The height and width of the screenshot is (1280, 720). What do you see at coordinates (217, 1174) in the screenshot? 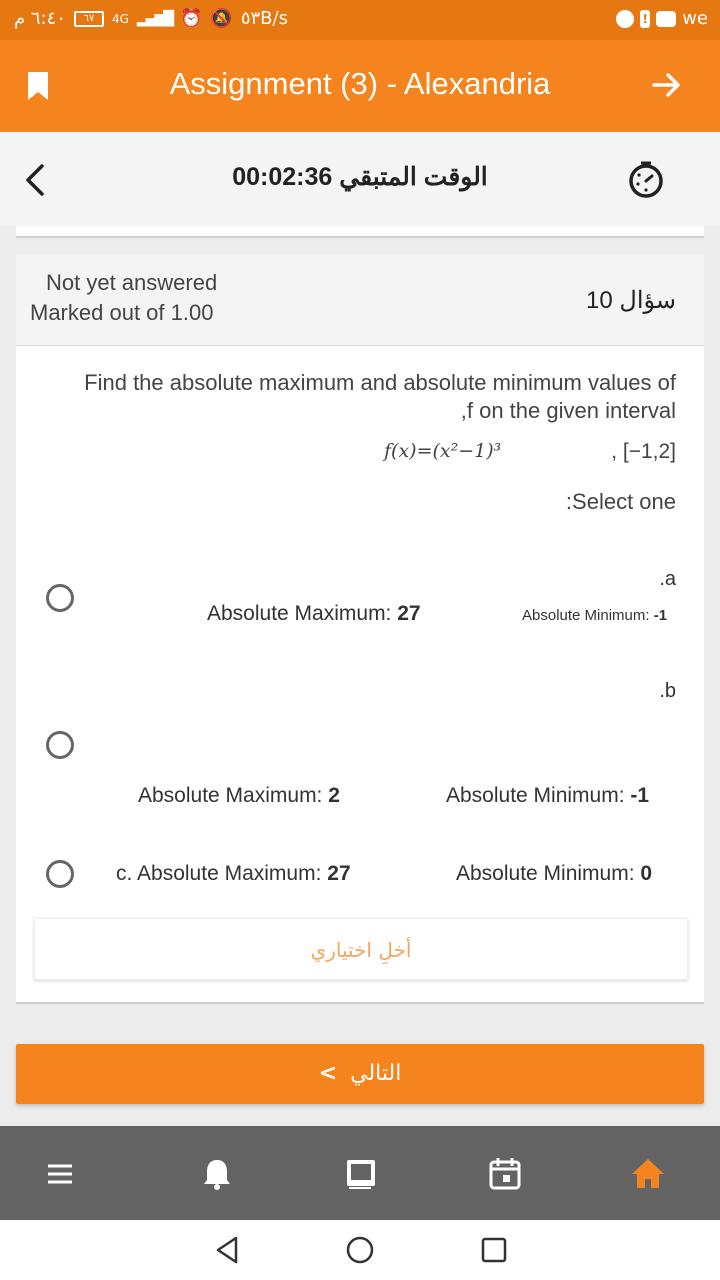
I see `bell-icon` at bounding box center [217, 1174].